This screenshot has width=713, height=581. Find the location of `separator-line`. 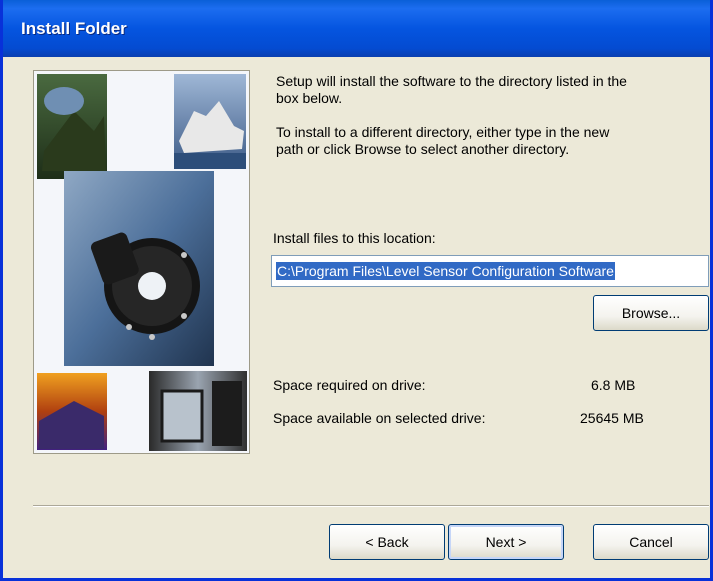

separator-line is located at coordinates (371, 506).